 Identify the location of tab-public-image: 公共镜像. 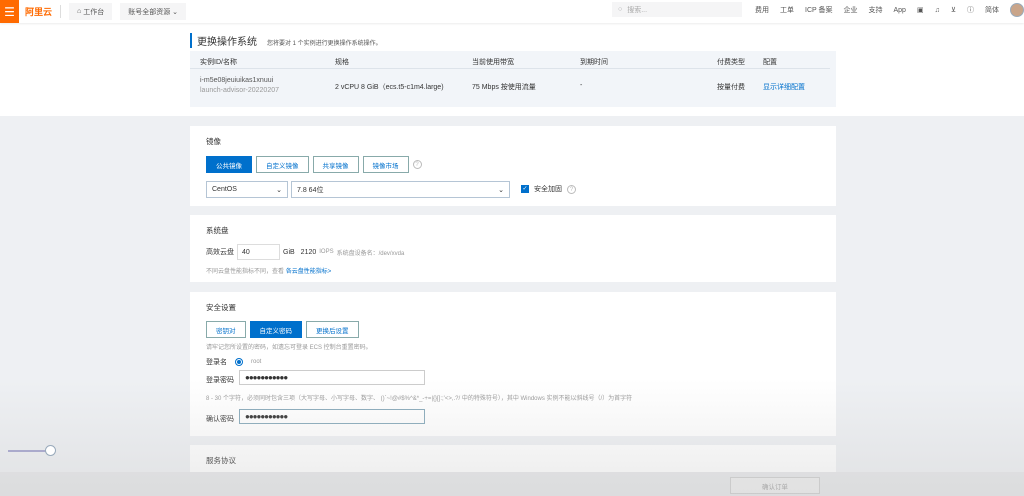
(229, 164).